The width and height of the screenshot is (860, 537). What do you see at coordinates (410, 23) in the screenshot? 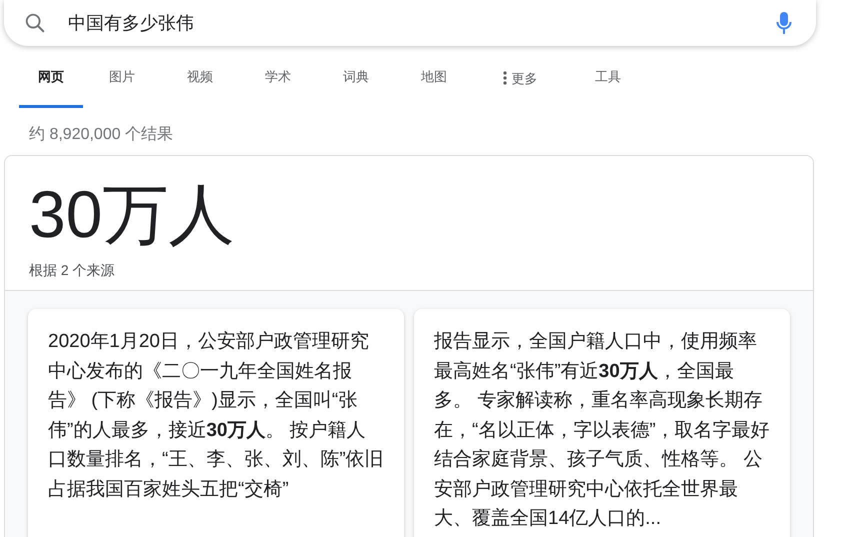
I see `search-bar: 中国有多少张伟` at bounding box center [410, 23].